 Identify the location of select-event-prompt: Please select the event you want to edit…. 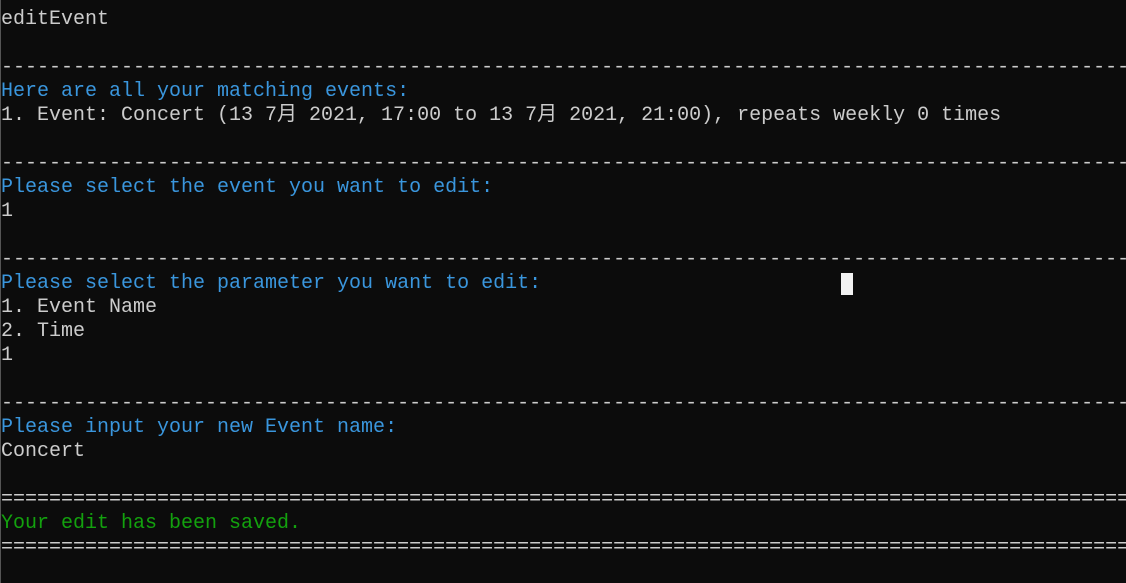
(247, 187).